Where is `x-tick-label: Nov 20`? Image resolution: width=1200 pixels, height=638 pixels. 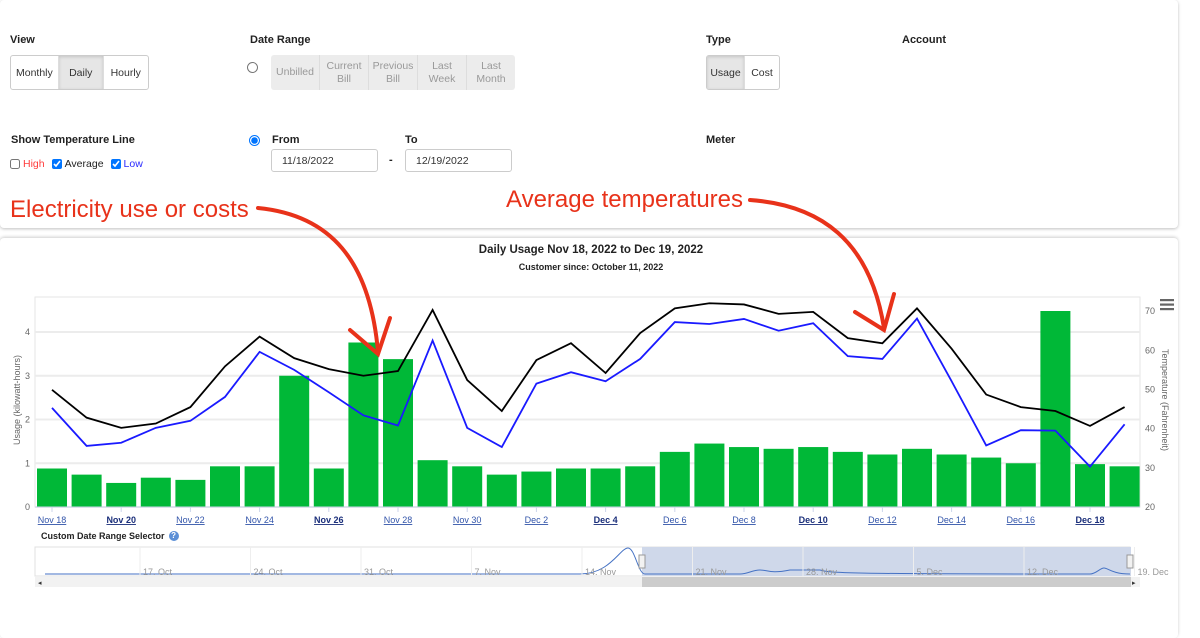
x-tick-label: Nov 20 is located at coordinates (121, 520).